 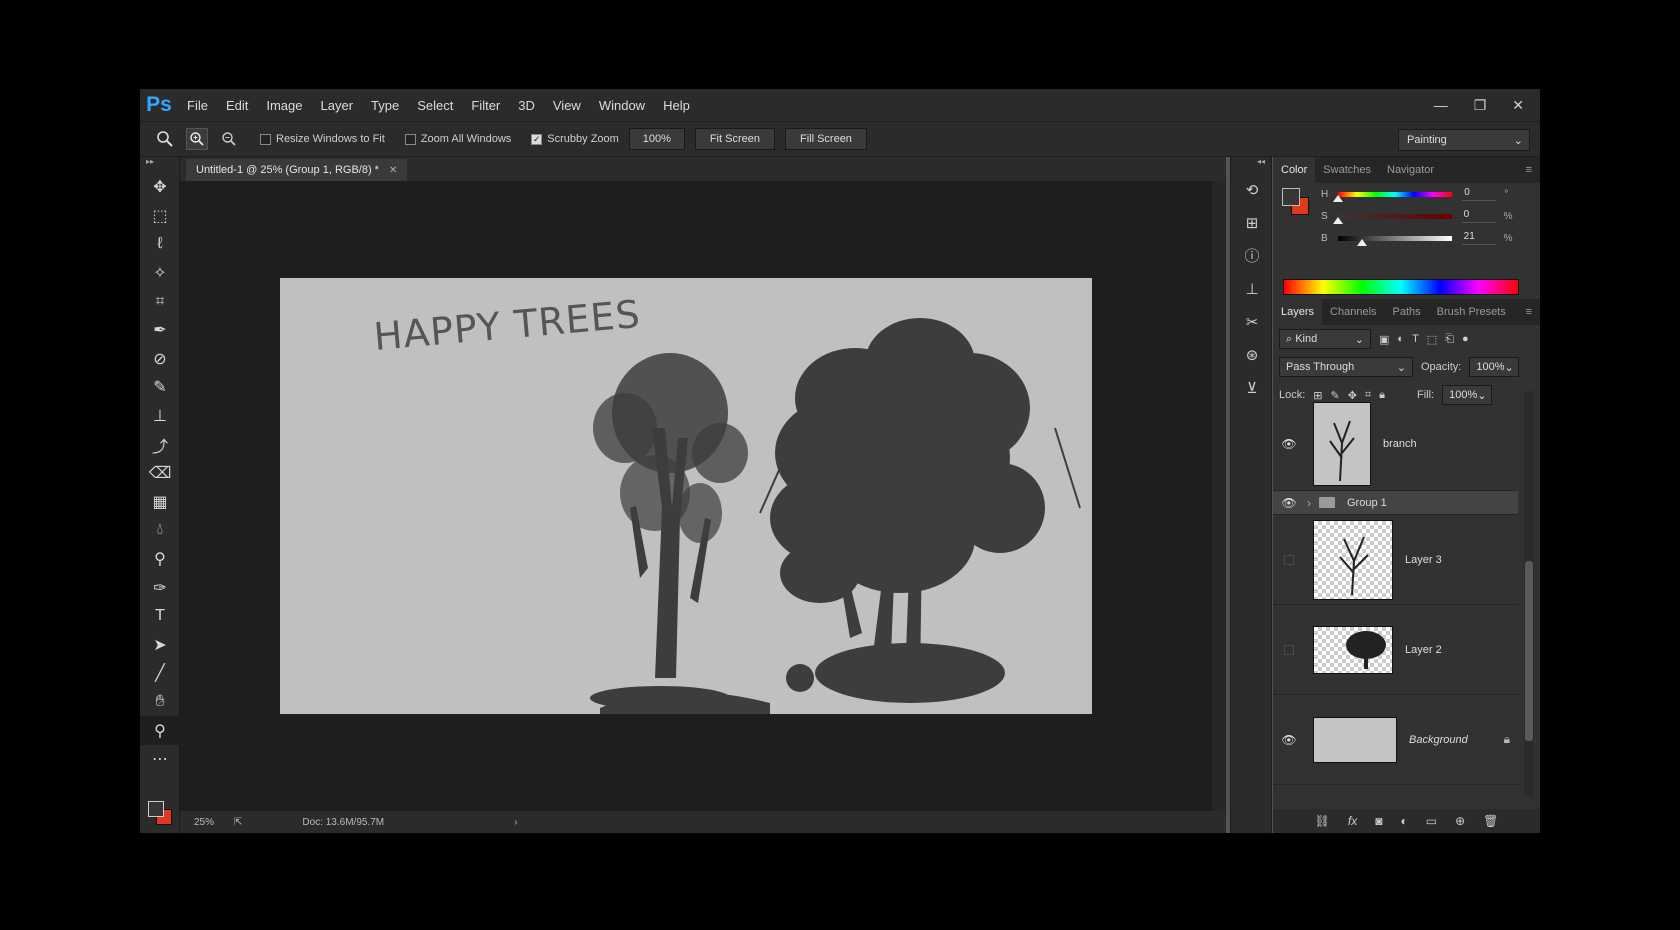 I want to click on status-zoom: 25%, so click(x=204, y=822).